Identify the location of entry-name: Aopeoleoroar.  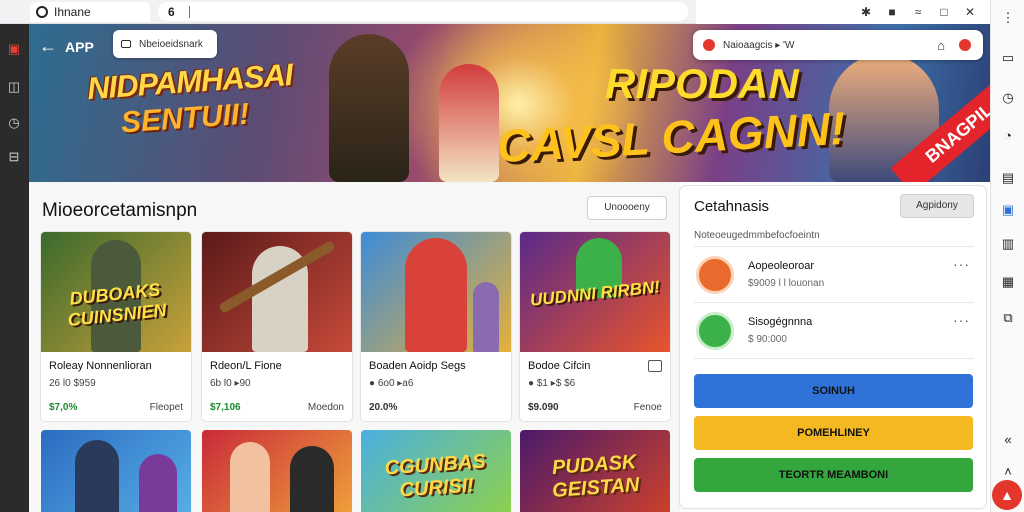
(781, 266).